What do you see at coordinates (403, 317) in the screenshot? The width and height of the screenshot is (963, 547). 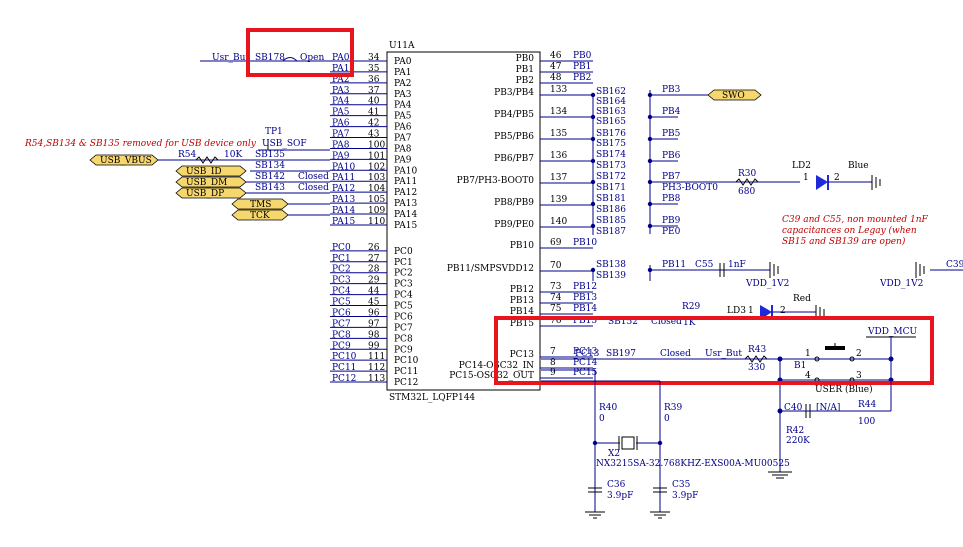 I see `left-pin-name: PC6` at bounding box center [403, 317].